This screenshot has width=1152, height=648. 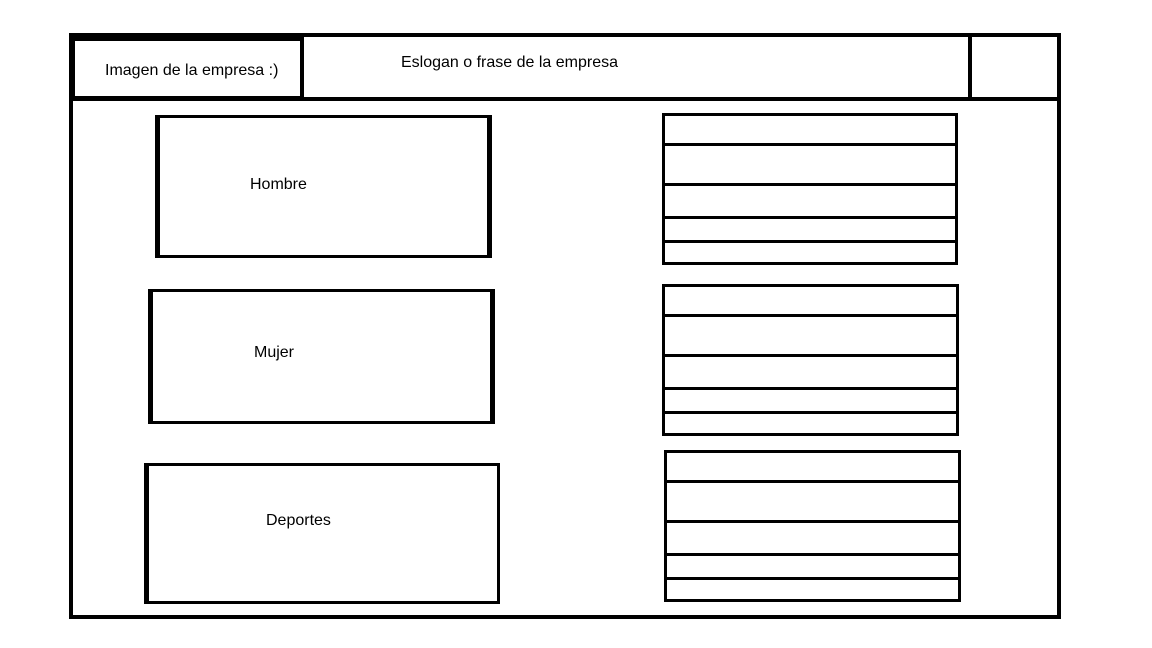 I want to click on company-logo-label: Imagen de la empresa :), so click(x=192, y=70).